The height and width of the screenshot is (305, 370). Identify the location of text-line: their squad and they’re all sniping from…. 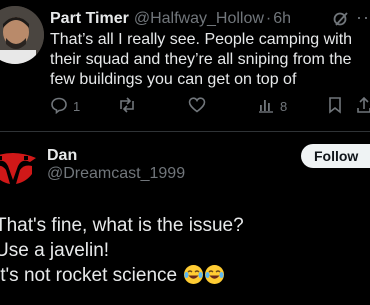
(201, 59).